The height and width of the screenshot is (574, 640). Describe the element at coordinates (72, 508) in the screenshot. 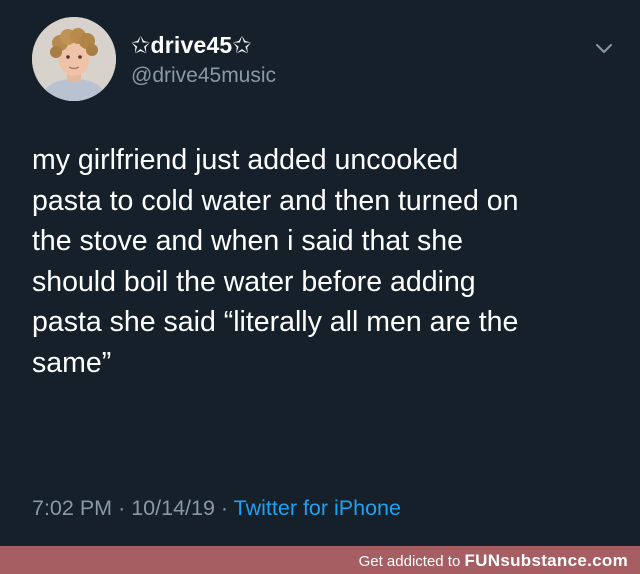

I see `tweet-time: 7:02 PM` at that location.